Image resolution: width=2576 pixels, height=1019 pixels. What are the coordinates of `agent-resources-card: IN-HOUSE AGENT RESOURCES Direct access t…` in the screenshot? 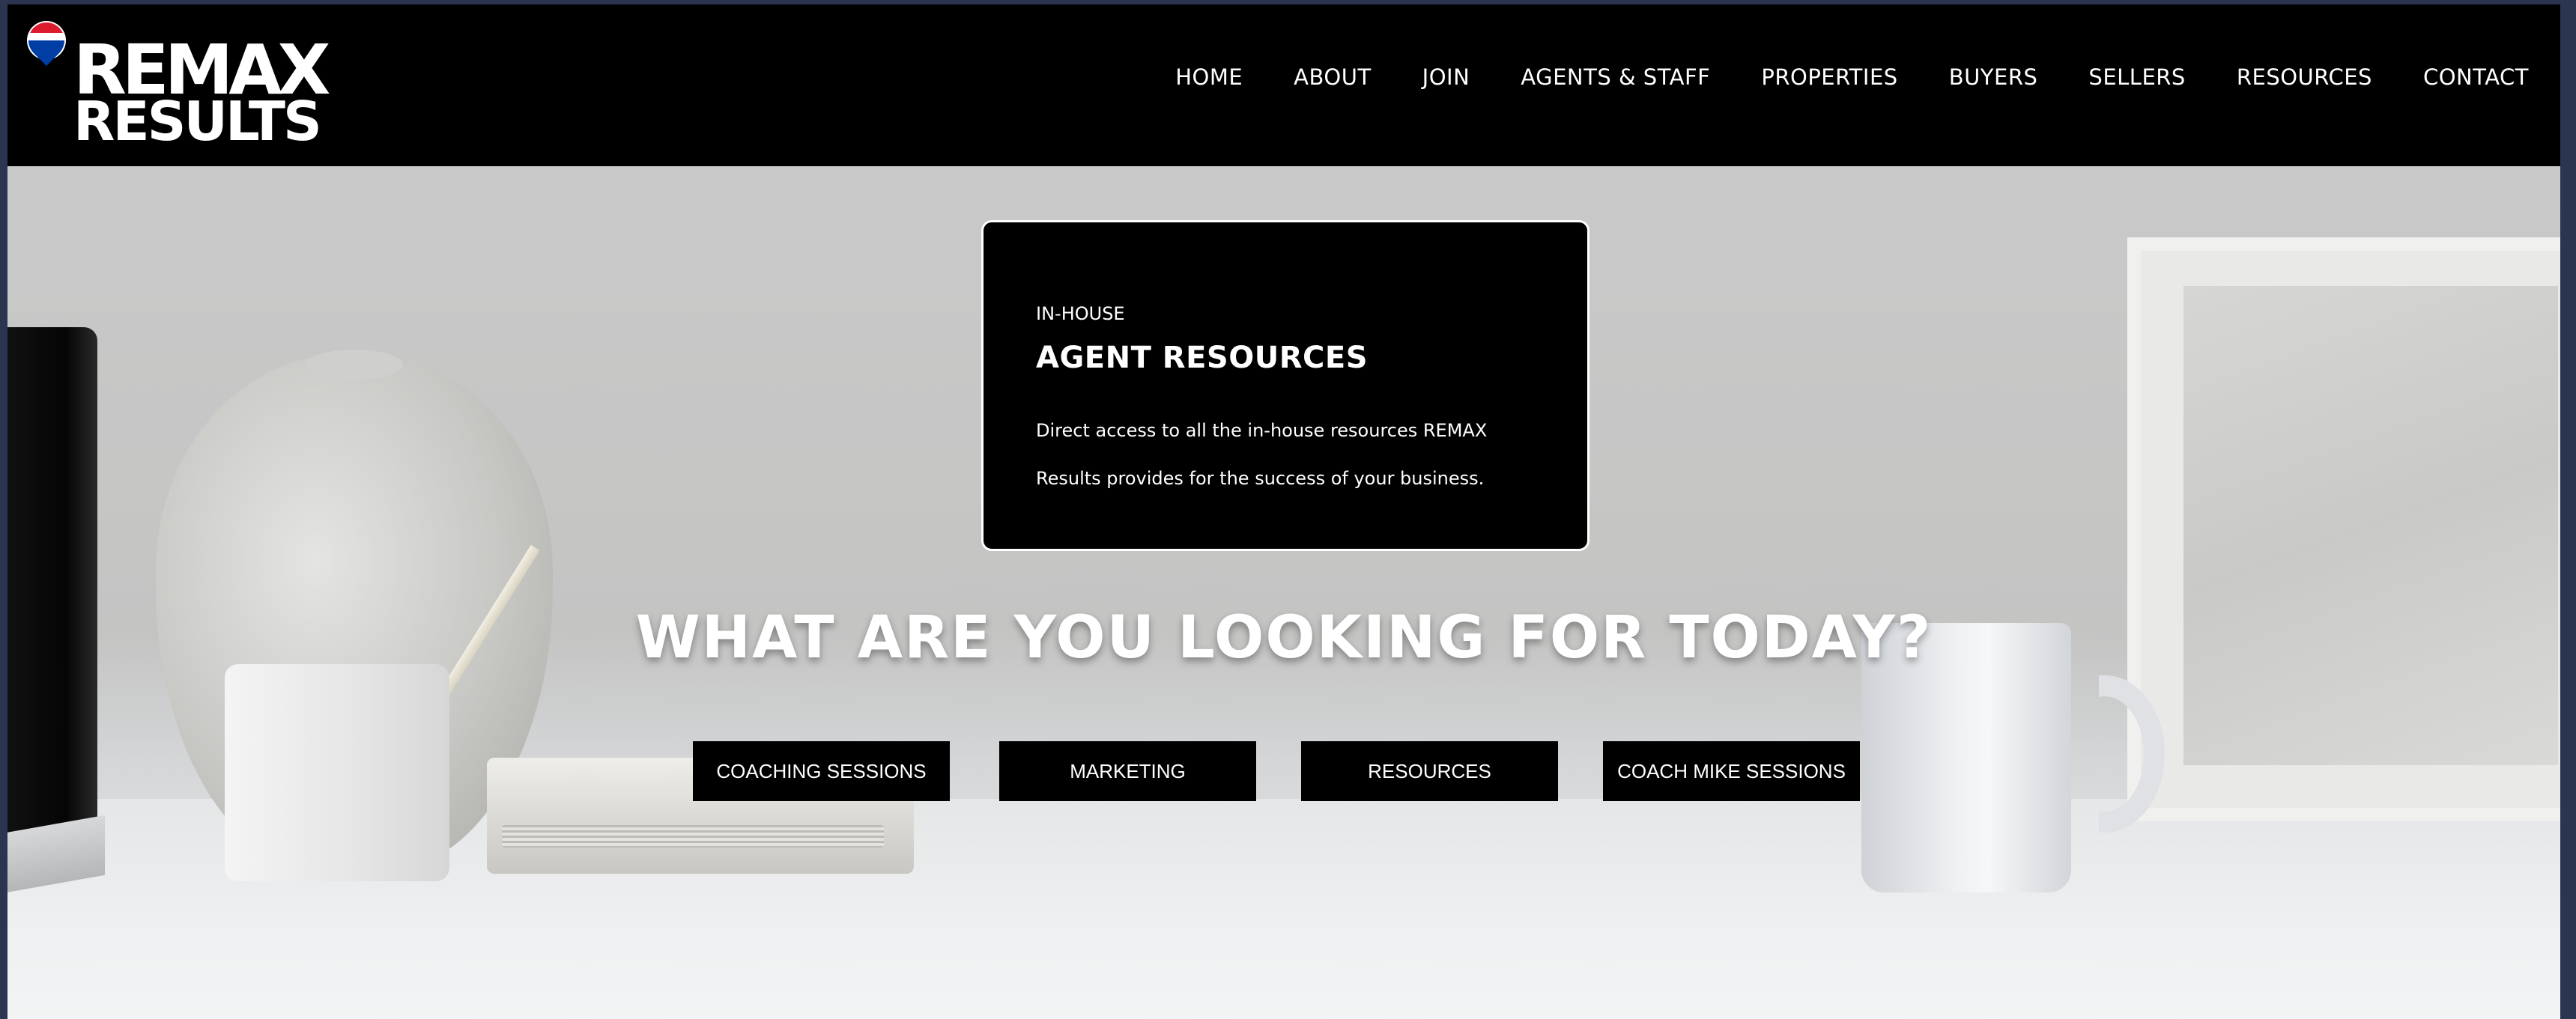 It's located at (1285, 385).